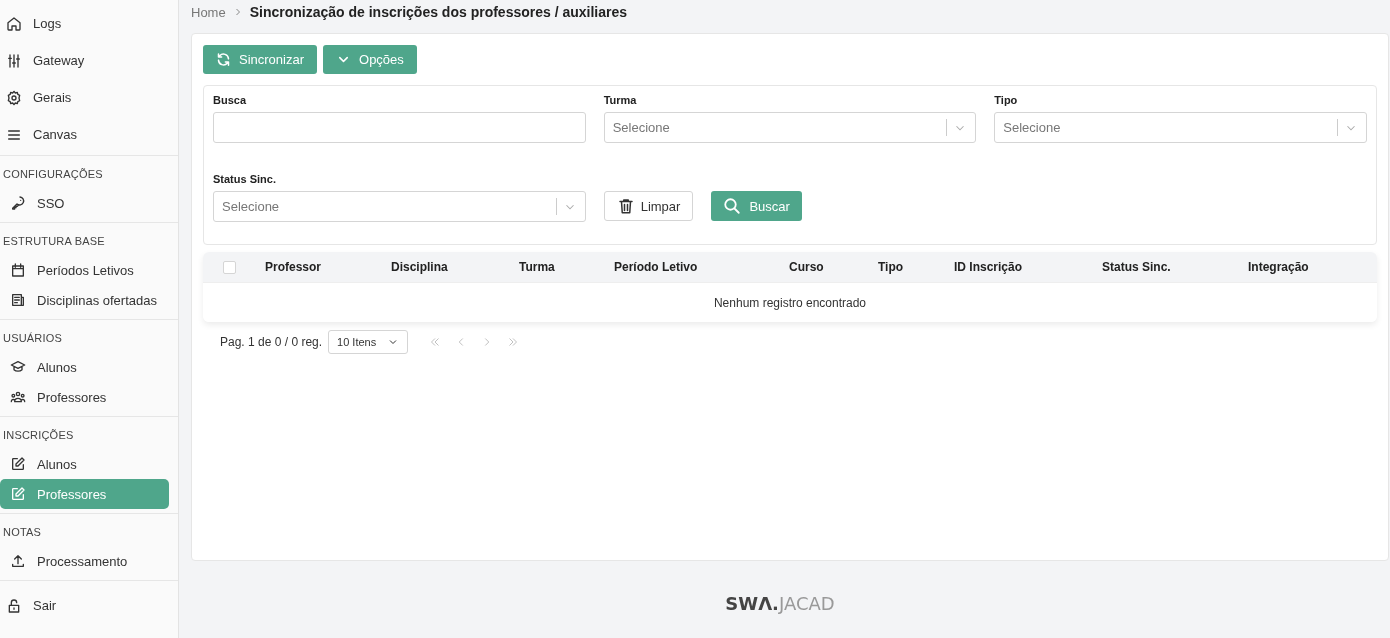 The image size is (1390, 638). Describe the element at coordinates (229, 267) in the screenshot. I see `checkbox` at that location.